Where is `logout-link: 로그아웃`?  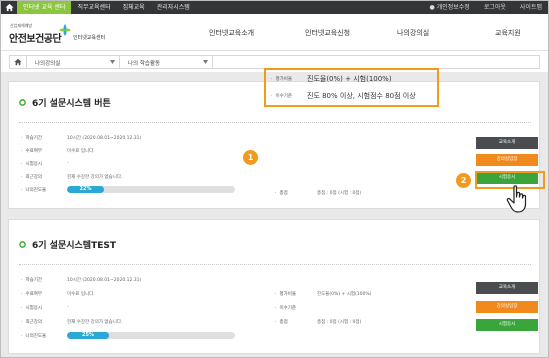
logout-link: 로그아웃 is located at coordinates (495, 7).